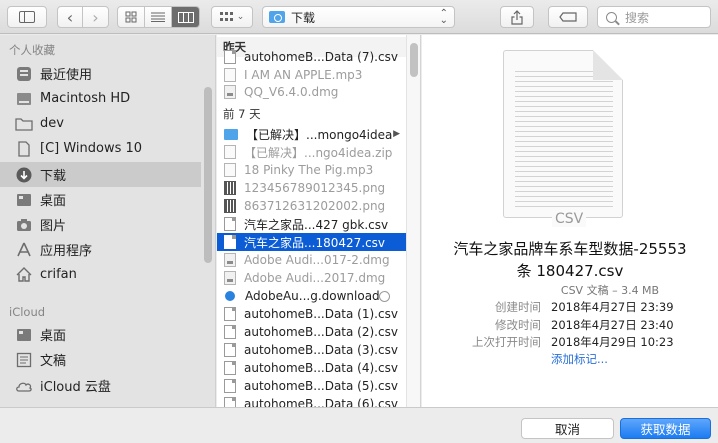  Describe the element at coordinates (396, 134) in the screenshot. I see `chevron-right-icon: ▶` at that location.